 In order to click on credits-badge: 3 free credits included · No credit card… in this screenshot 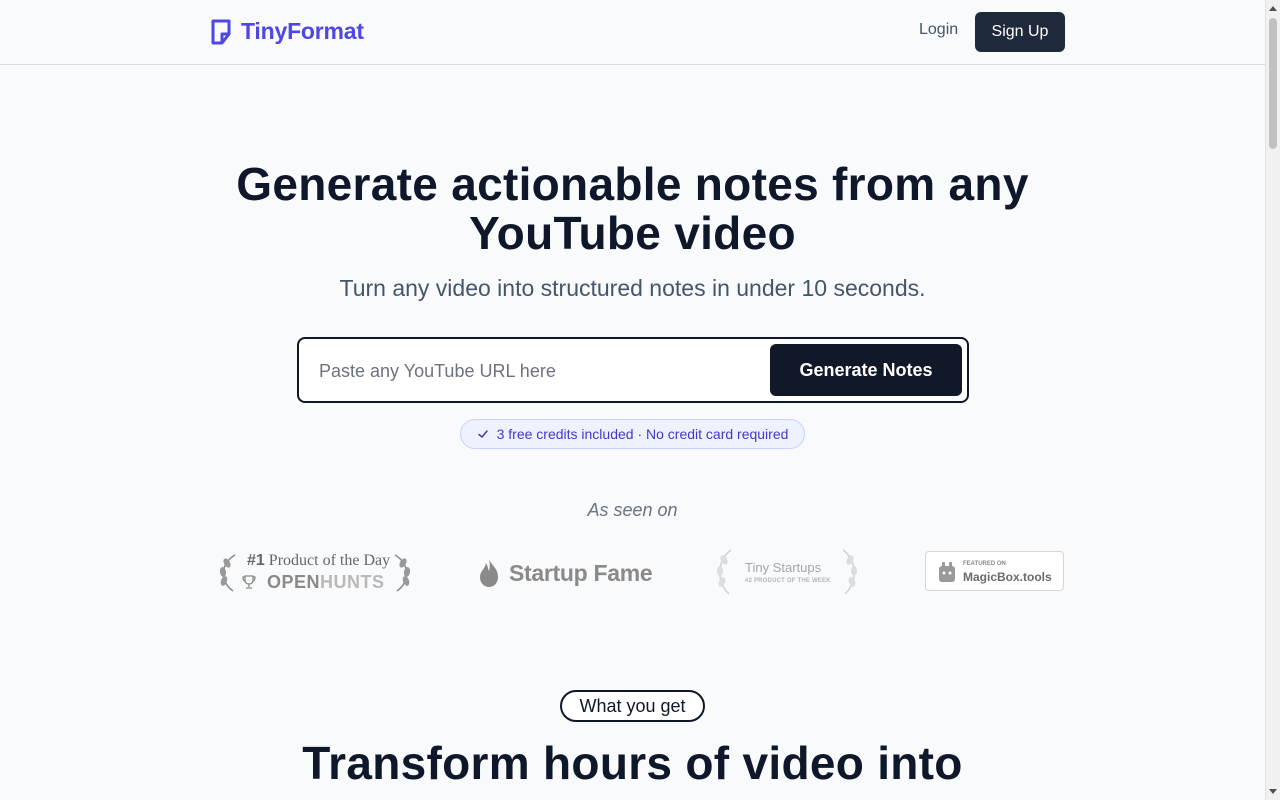, I will do `click(632, 434)`.